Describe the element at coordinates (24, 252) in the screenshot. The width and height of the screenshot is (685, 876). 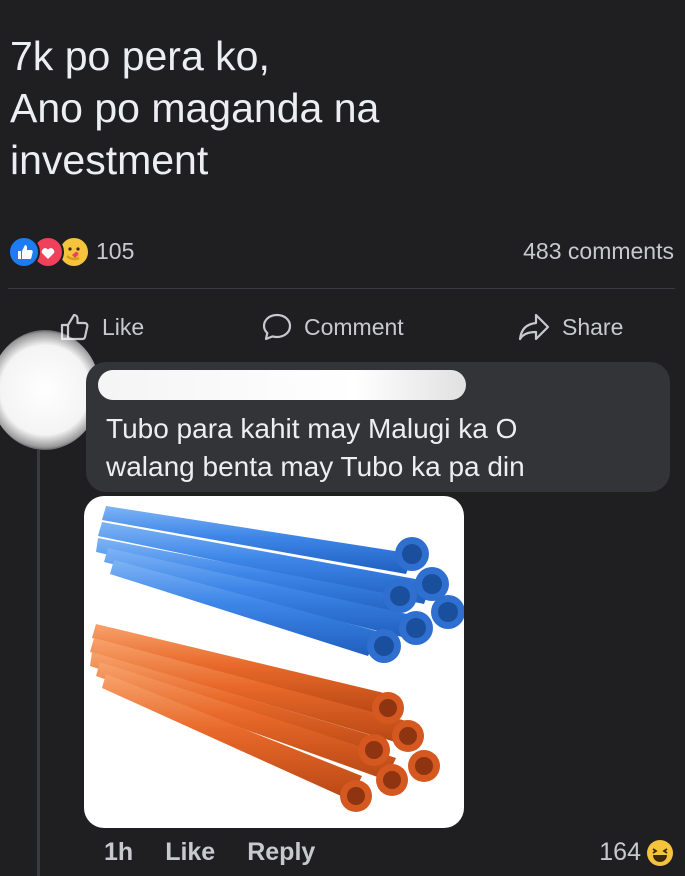
I see `like-icon` at that location.